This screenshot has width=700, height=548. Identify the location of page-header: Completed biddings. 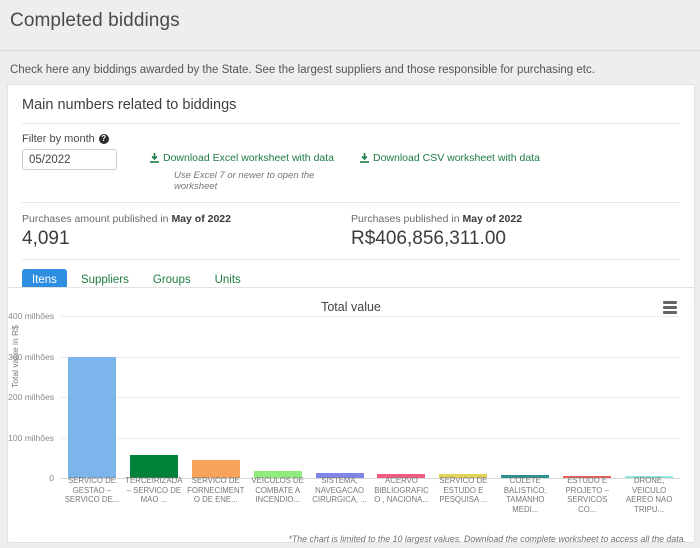
(350, 22).